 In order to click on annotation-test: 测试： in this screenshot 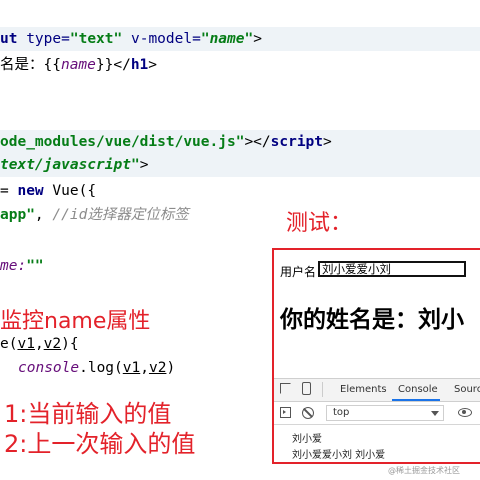, I will do `click(319, 223)`.